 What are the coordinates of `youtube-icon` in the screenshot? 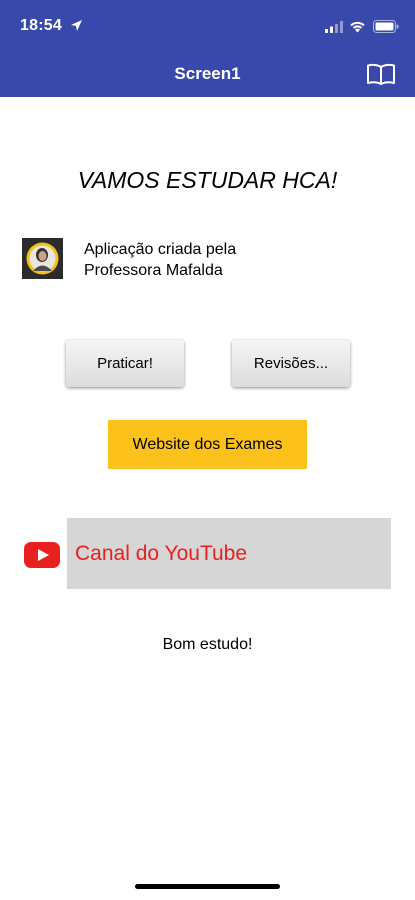 It's located at (42, 555).